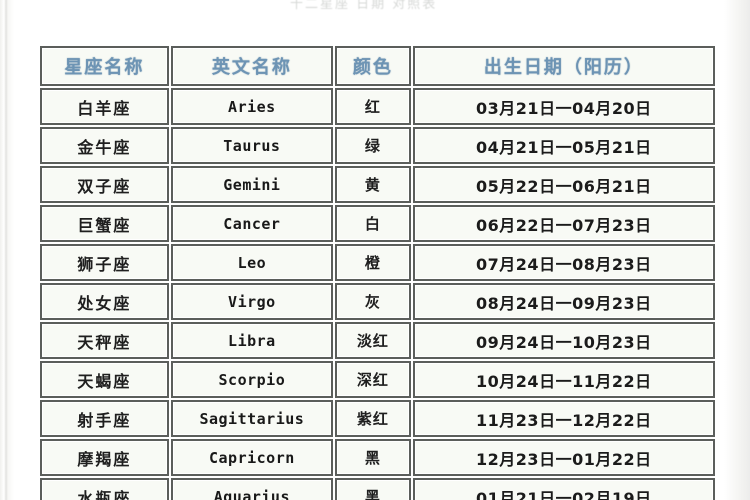 This screenshot has width=750, height=500. Describe the element at coordinates (564, 494) in the screenshot. I see `cell-birthdate-text: 01月21日一02月19日` at that location.